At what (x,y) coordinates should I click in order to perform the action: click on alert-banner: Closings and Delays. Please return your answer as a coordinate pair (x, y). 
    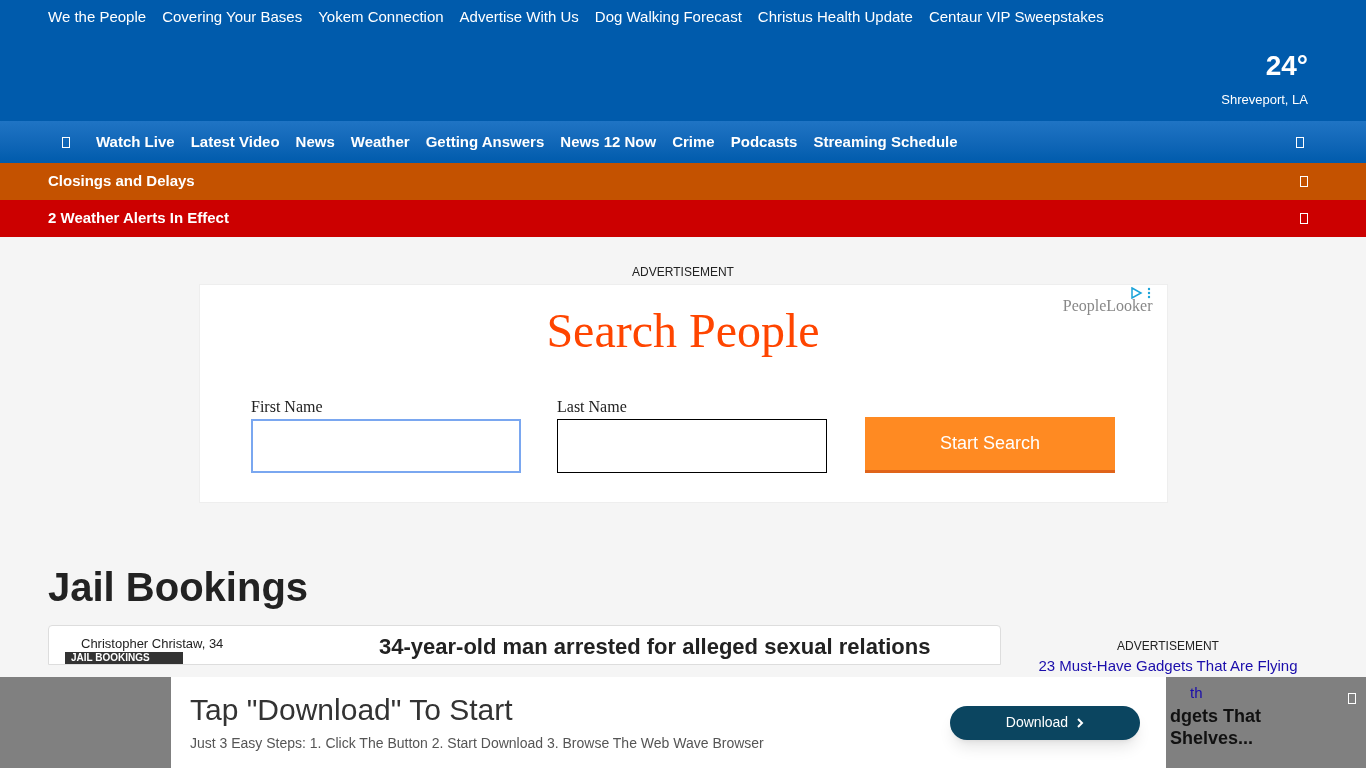
    Looking at the image, I should click on (683, 181).